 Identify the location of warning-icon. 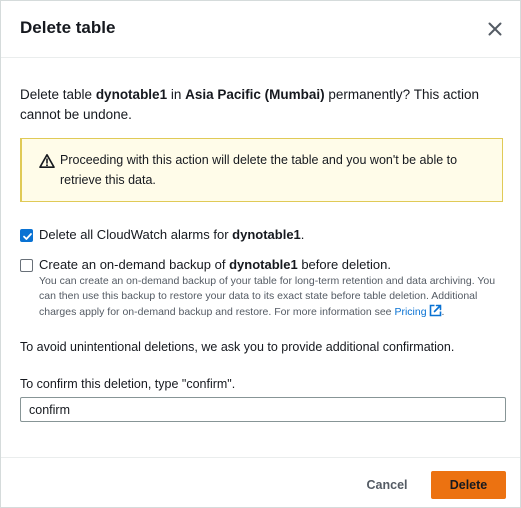
(47, 161).